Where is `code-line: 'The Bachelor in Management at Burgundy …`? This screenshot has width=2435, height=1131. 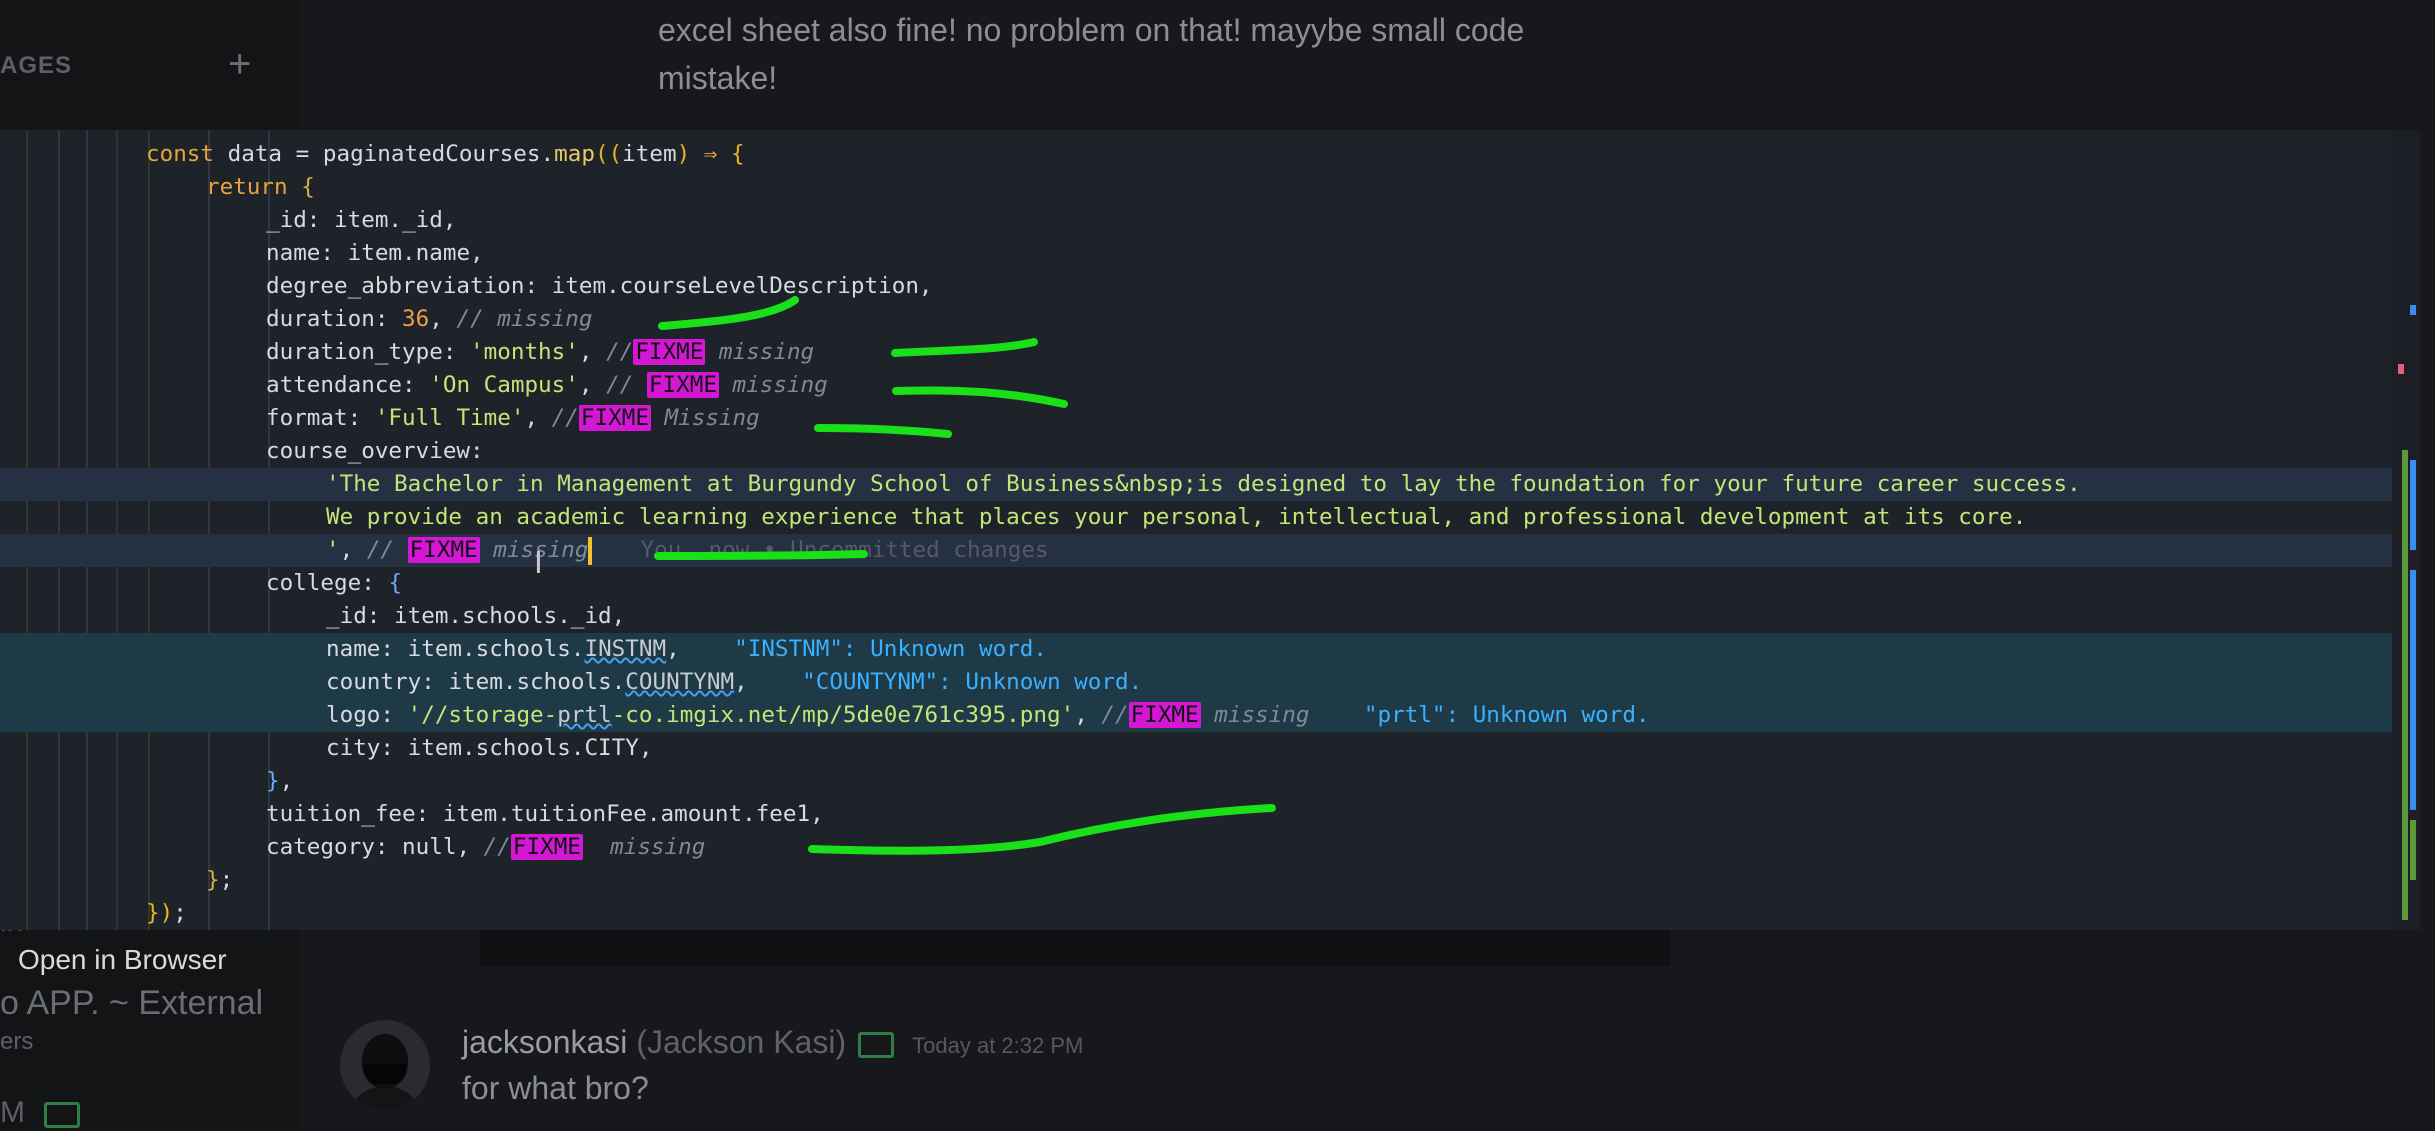 code-line: 'The Bachelor in Management at Burgundy … is located at coordinates (1200, 484).